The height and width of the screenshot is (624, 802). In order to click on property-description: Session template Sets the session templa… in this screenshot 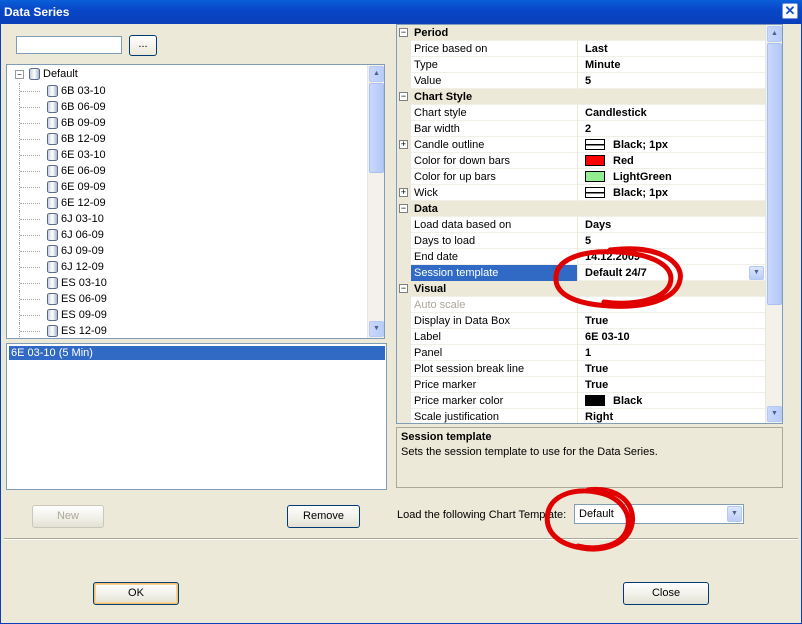, I will do `click(589, 457)`.